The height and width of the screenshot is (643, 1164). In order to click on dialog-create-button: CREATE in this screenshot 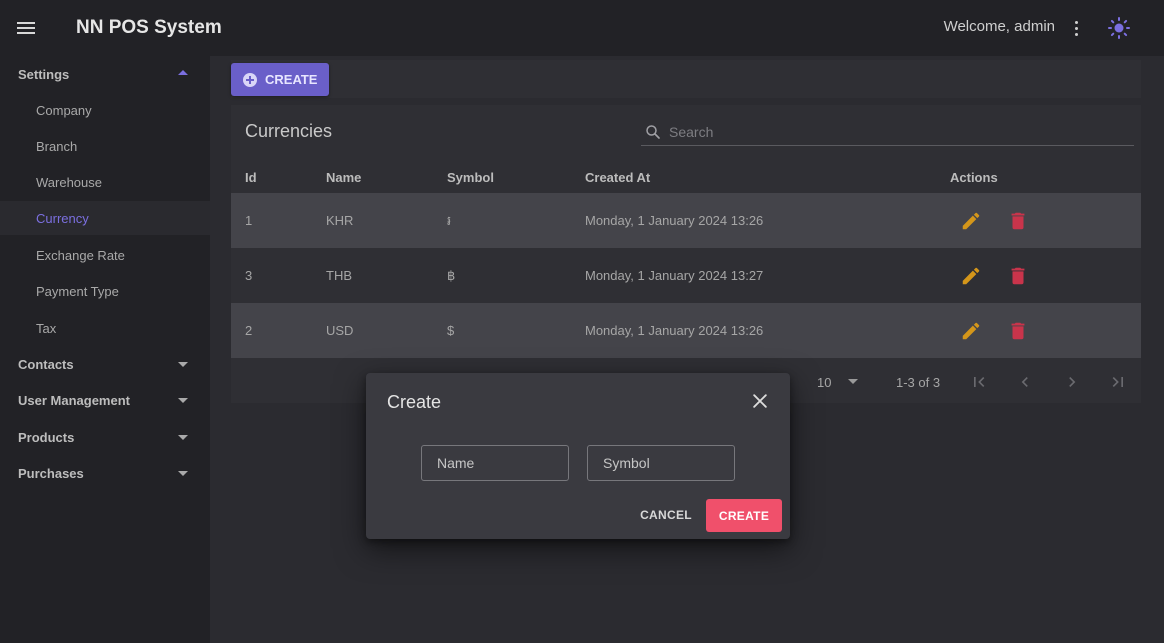, I will do `click(744, 515)`.